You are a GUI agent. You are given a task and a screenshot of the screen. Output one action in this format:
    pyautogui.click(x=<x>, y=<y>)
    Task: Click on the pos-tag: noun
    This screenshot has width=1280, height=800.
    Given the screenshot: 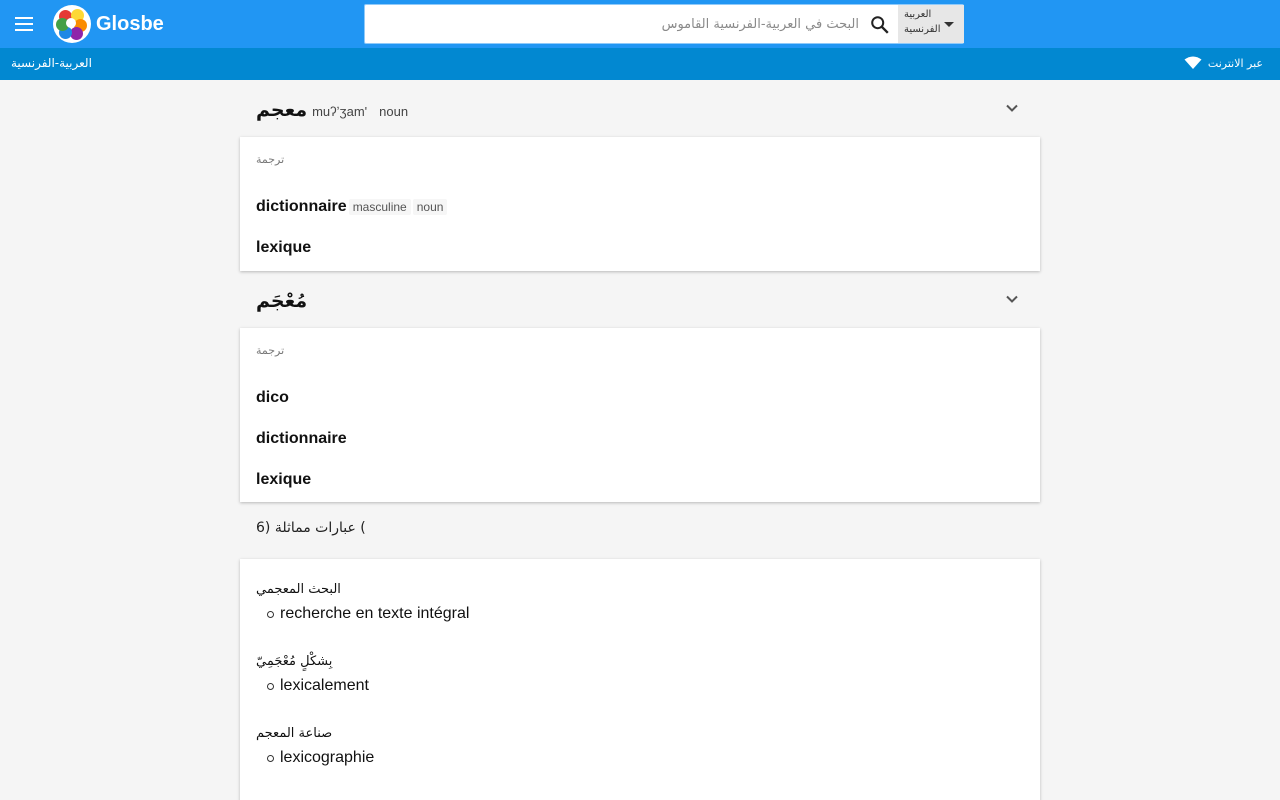 What is the action you would take?
    pyautogui.click(x=430, y=207)
    